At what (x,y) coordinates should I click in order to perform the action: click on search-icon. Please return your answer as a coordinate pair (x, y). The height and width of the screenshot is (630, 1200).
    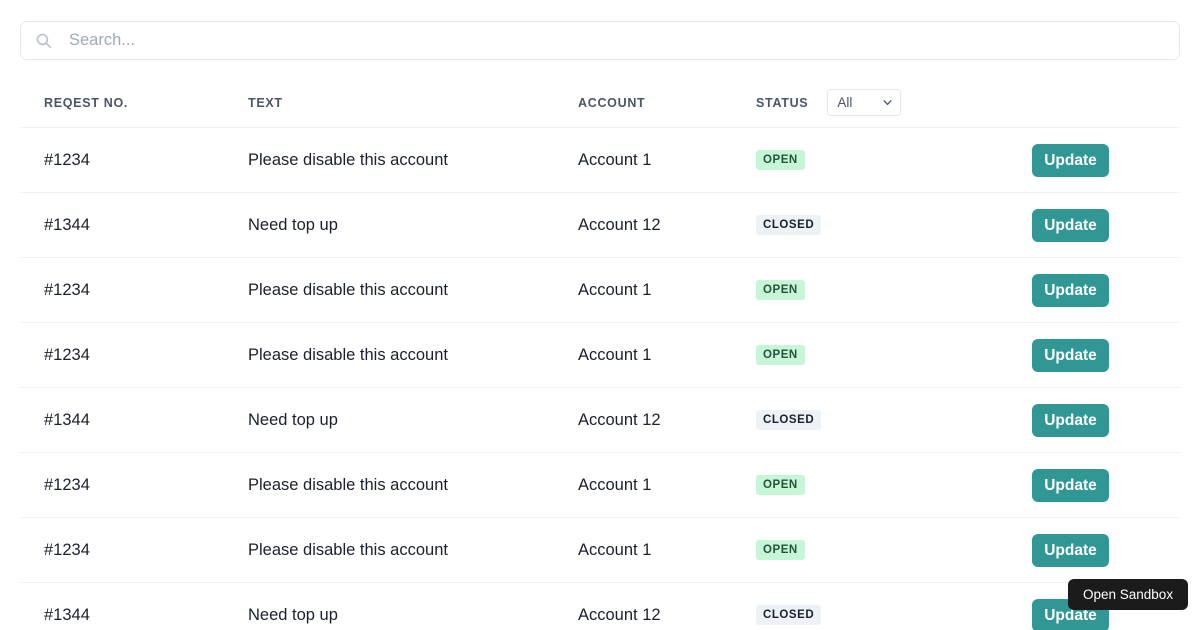
    Looking at the image, I should click on (44, 41).